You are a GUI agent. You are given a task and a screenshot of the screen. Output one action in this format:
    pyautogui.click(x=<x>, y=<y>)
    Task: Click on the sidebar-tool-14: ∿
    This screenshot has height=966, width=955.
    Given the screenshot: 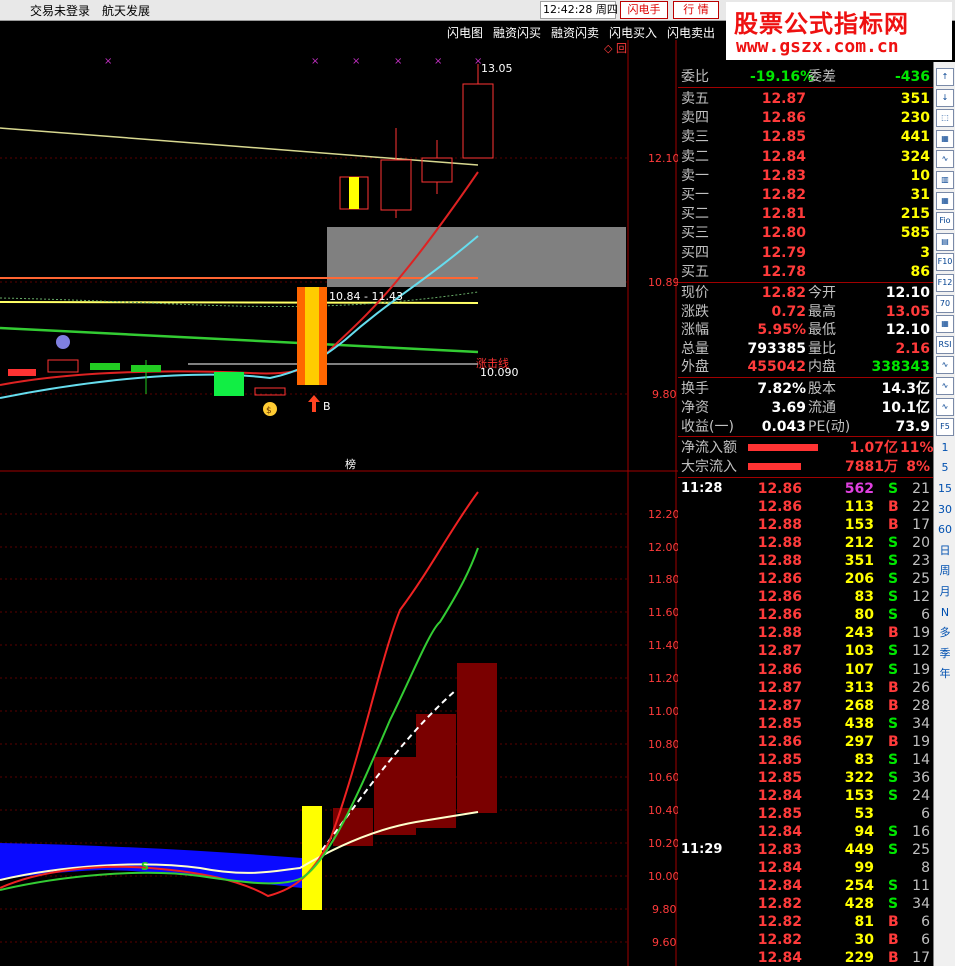 What is the action you would take?
    pyautogui.click(x=945, y=365)
    